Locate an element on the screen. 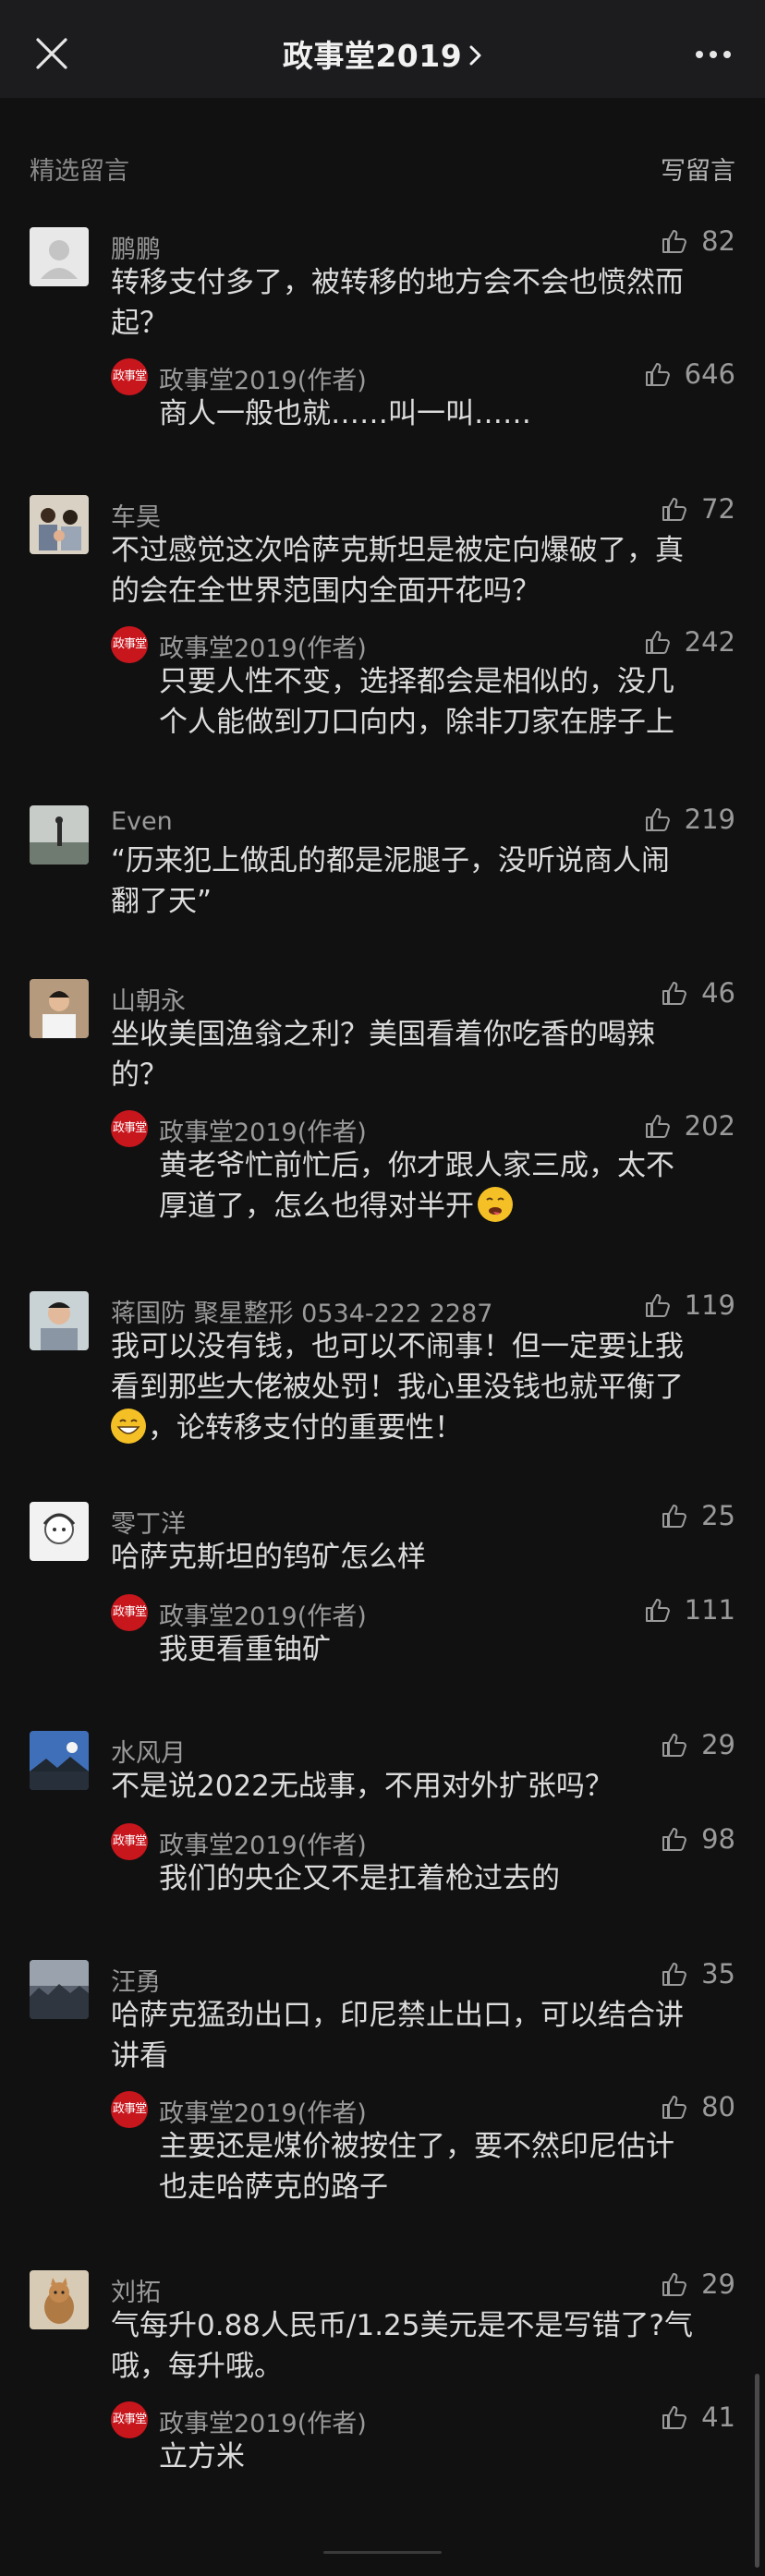 The image size is (765, 2576). reply-text: 主要还是煤价被按住了，要不然印尼估计 也走哈萨克的路子 is located at coordinates (445, 2166).